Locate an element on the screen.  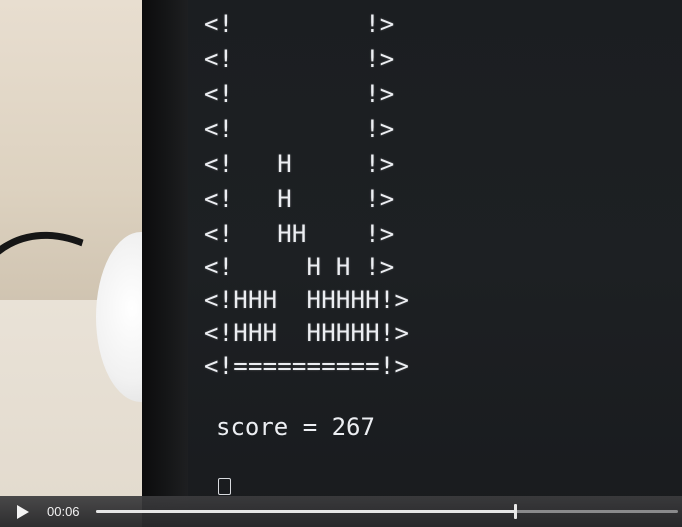
progress-bar is located at coordinates (387, 511).